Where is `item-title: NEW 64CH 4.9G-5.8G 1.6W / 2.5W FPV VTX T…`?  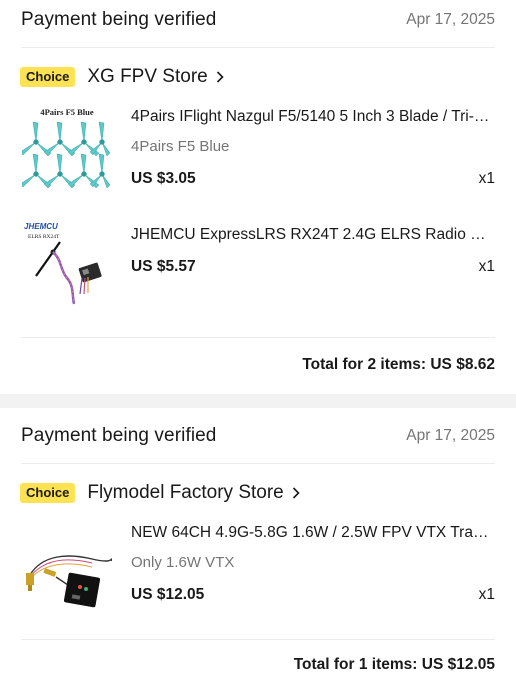 item-title: NEW 64CH 4.9G-5.8G 1.6W / 2.5W FPV VTX T… is located at coordinates (313, 533).